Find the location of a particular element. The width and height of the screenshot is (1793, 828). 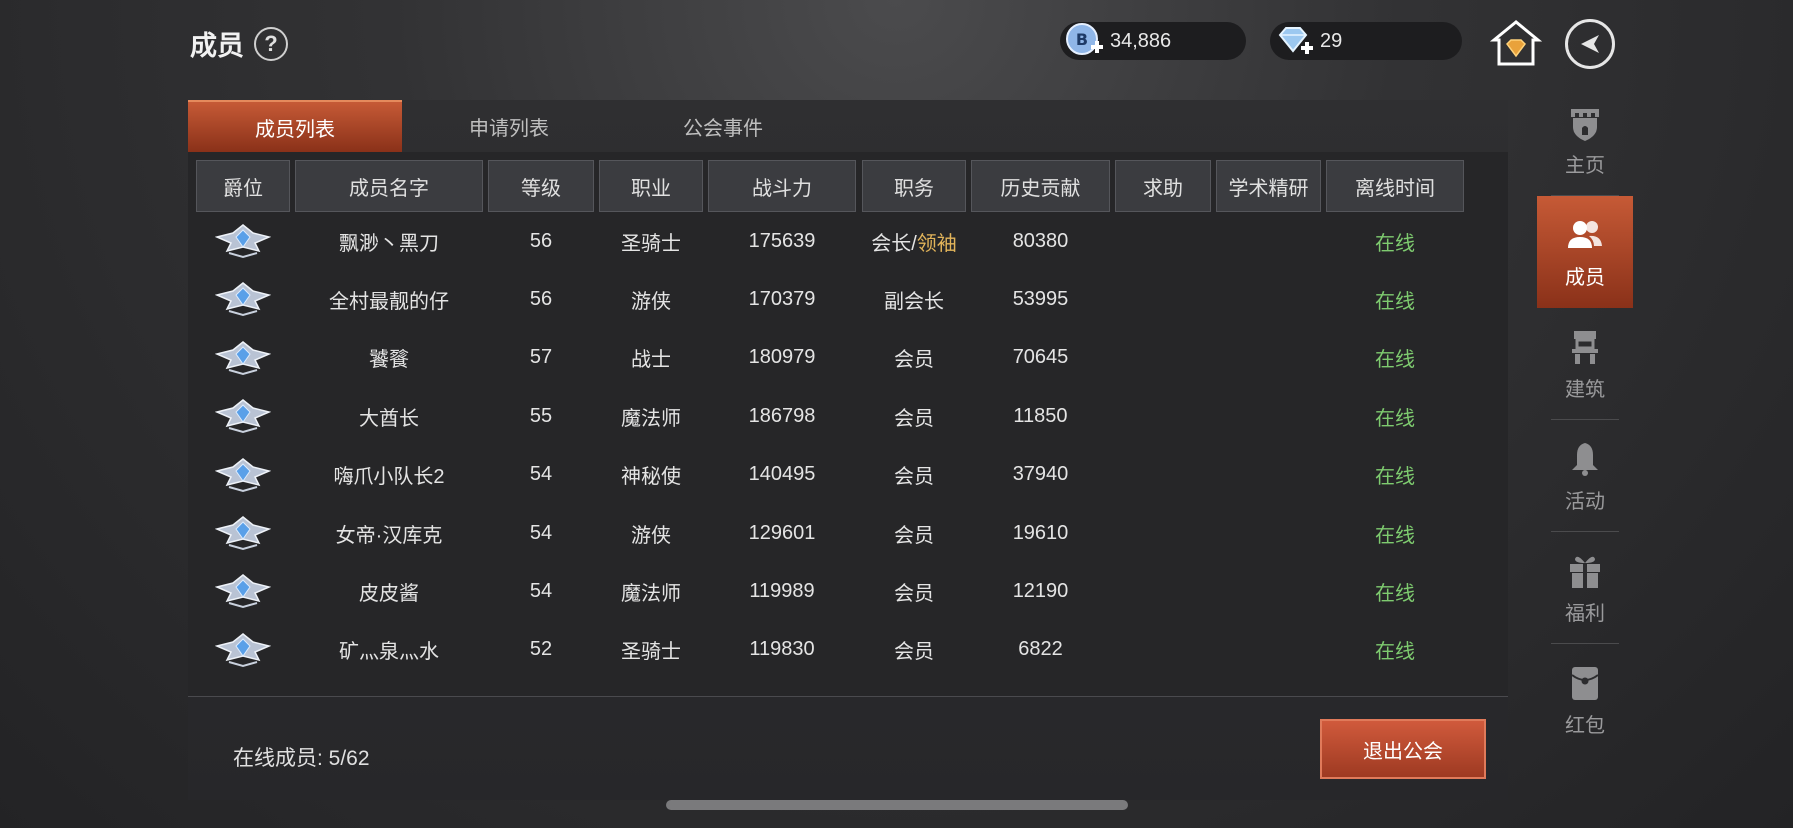

coins-counter: B 34,886 is located at coordinates (1153, 41).